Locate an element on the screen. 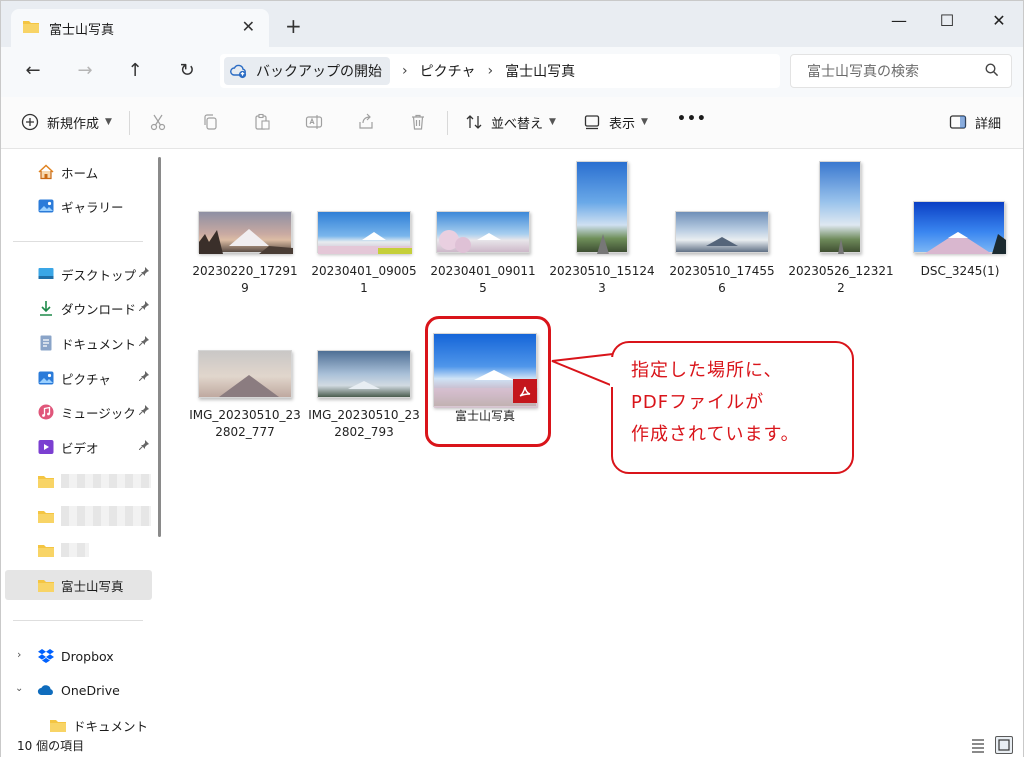  sidebar-item-label: ピクチャ is located at coordinates (86, 379).